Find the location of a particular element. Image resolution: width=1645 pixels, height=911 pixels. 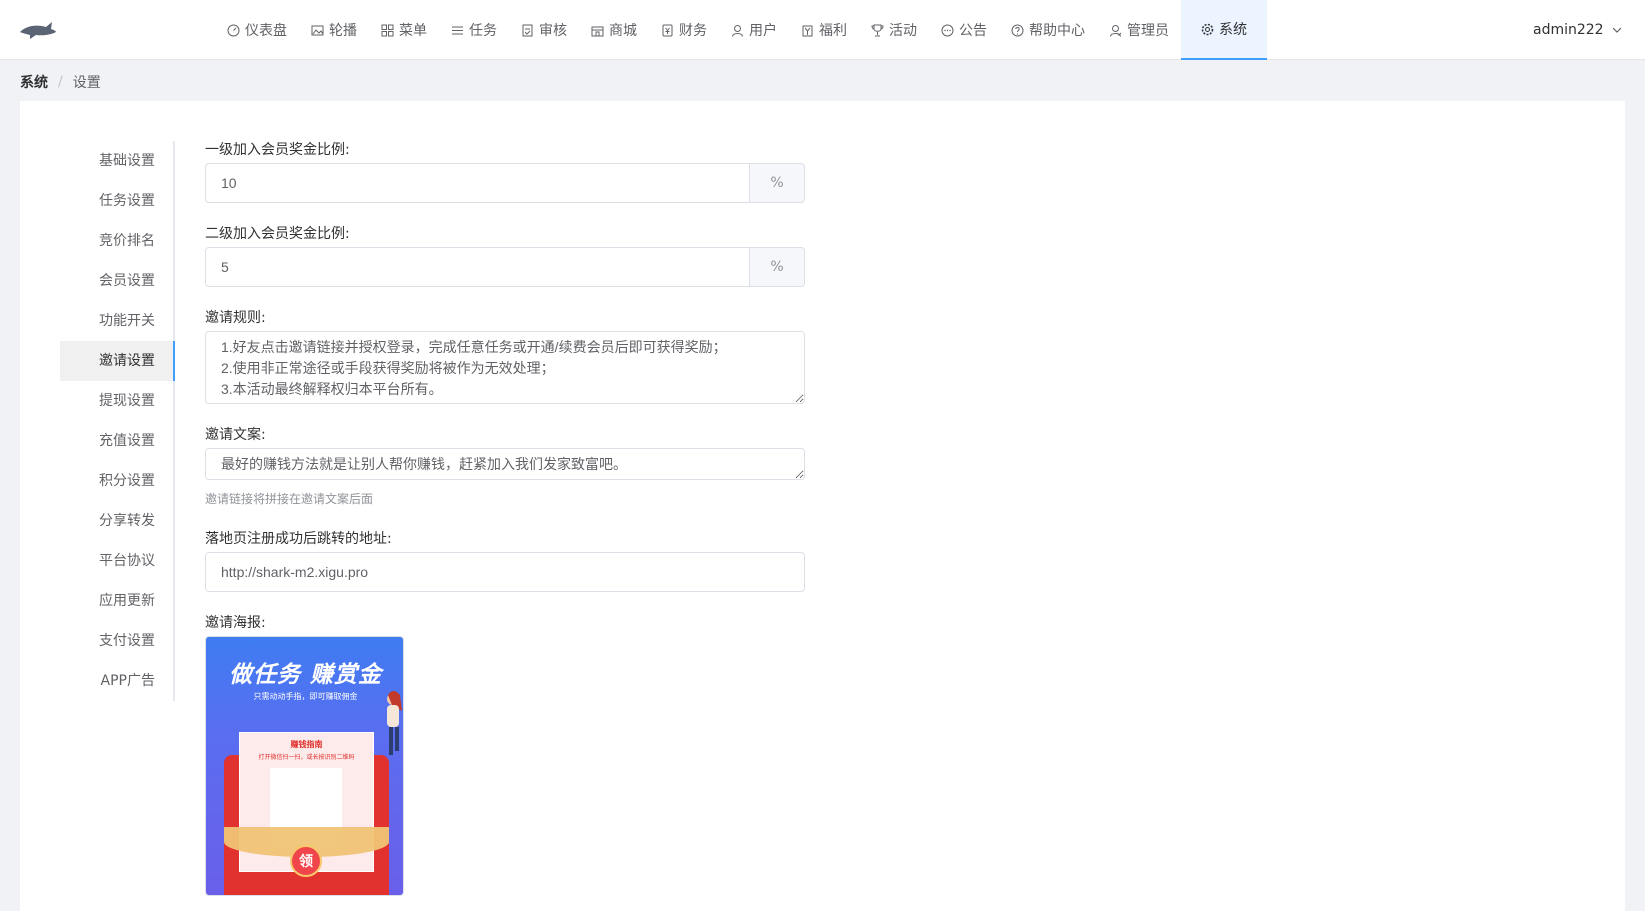

poster-subtitle: 只需动动手指，即可赚取佣金 is located at coordinates (305, 696).